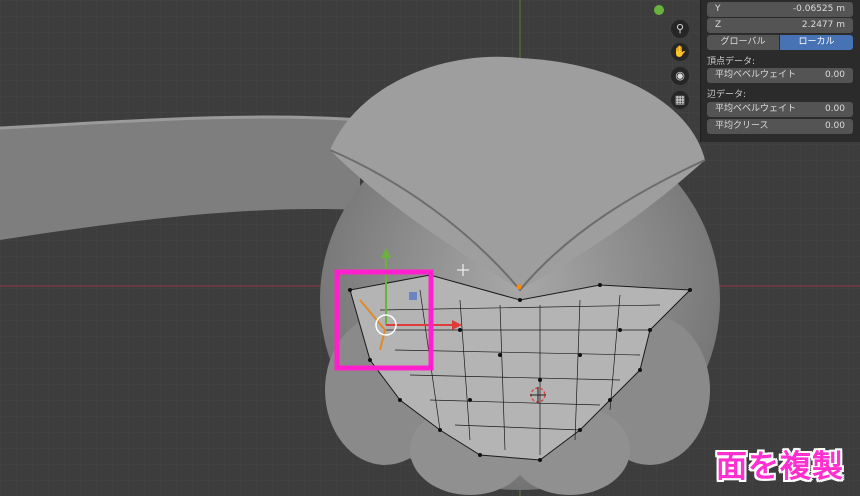  What do you see at coordinates (727, 95) in the screenshot?
I see `edge-data-heading: 辺データ:` at bounding box center [727, 95].